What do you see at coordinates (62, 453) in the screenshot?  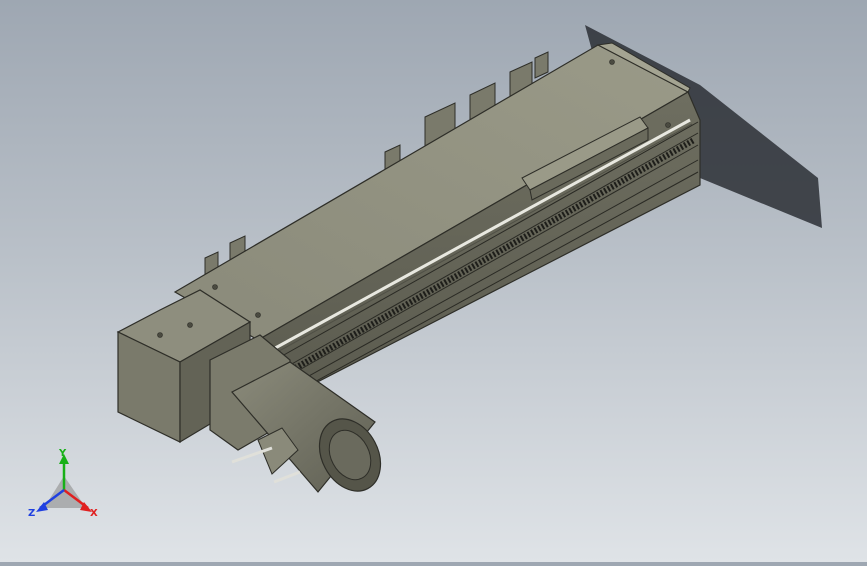 I see `y-axis-label: Y` at bounding box center [62, 453].